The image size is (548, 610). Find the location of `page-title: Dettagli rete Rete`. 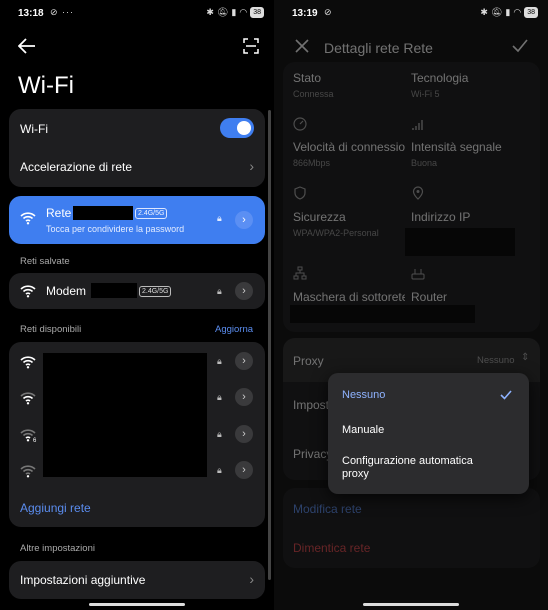

page-title: Dettagli rete Rete is located at coordinates (378, 48).